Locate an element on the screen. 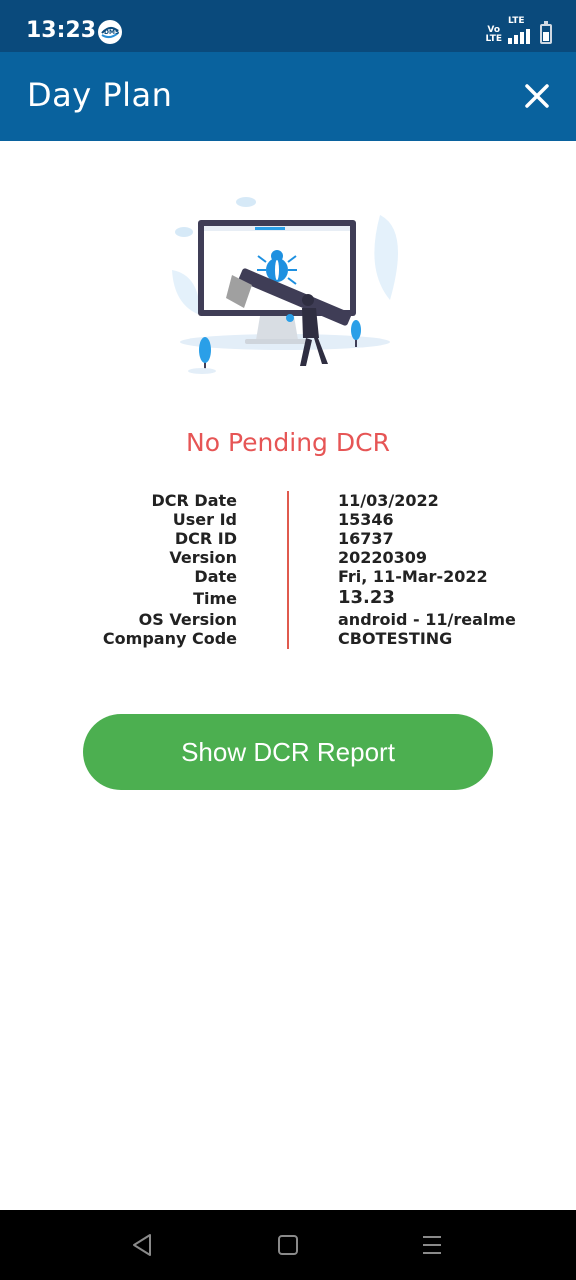  nav-back-button is located at coordinates (142, 1245).